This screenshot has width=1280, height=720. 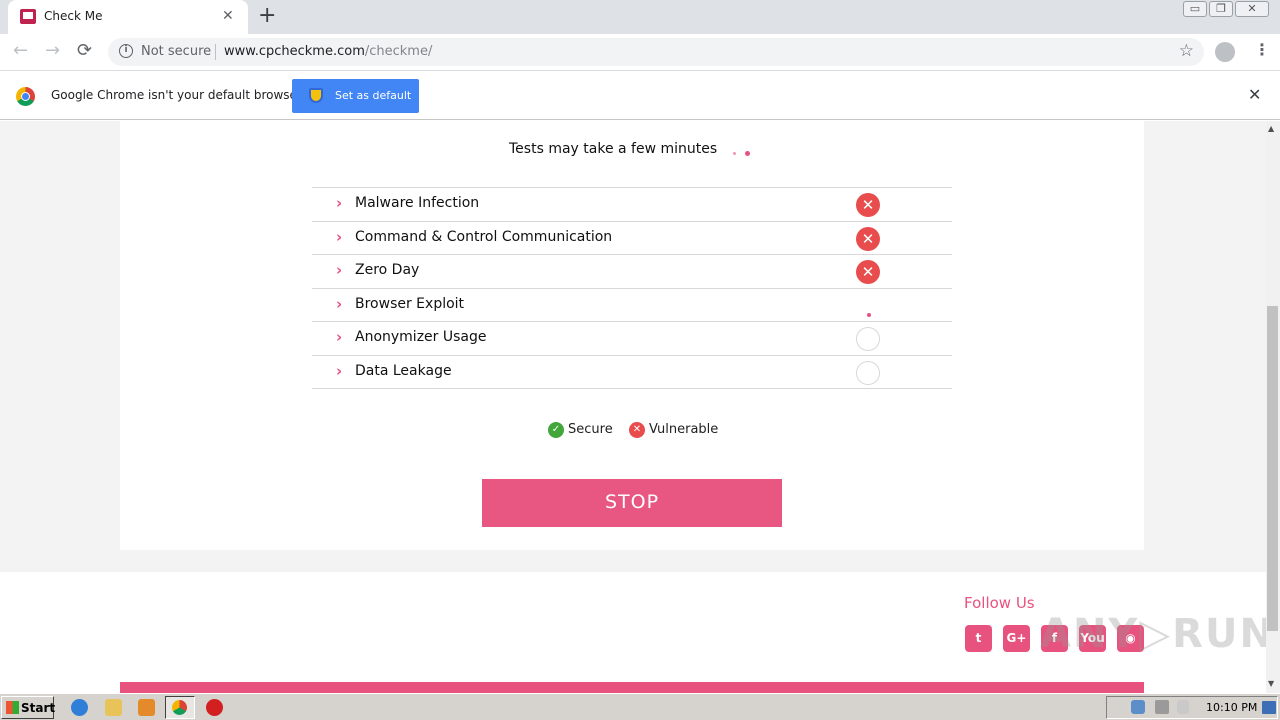 What do you see at coordinates (146, 707) in the screenshot?
I see `media-player-icon` at bounding box center [146, 707].